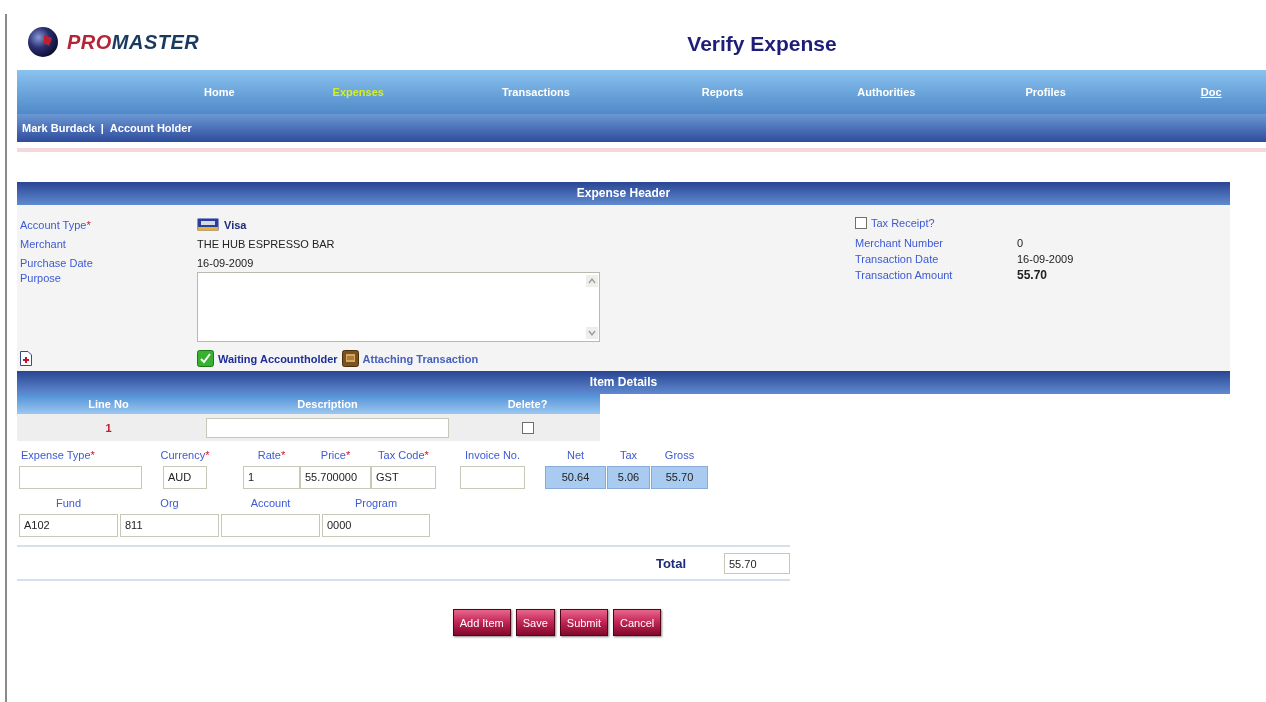 The height and width of the screenshot is (702, 1266). I want to click on total-field: 55.70, so click(757, 563).